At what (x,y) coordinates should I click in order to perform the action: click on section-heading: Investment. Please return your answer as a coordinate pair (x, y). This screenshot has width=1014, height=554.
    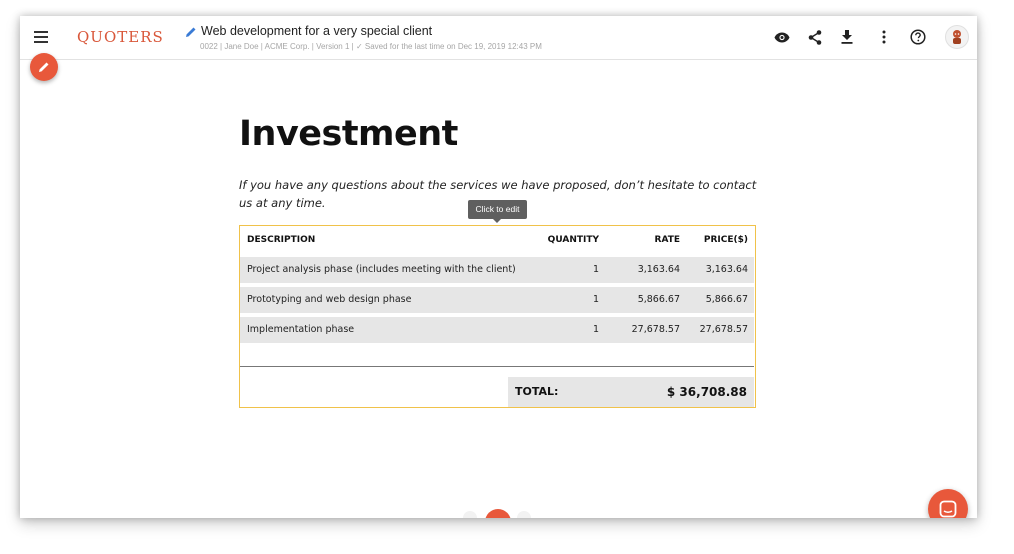
    Looking at the image, I should click on (348, 134).